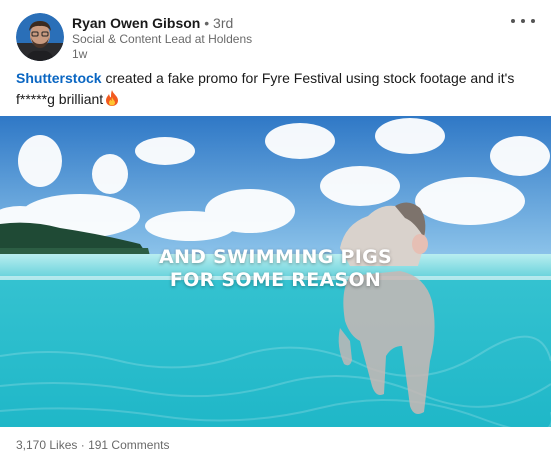  What do you see at coordinates (112, 101) in the screenshot?
I see `fire-emoji-icon` at bounding box center [112, 101].